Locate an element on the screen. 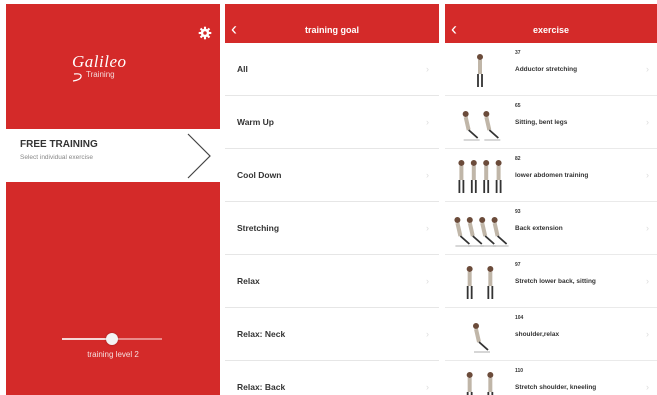 The height and width of the screenshot is (395, 657). exercise-list-item: 93 Back extension › is located at coordinates (551, 228).